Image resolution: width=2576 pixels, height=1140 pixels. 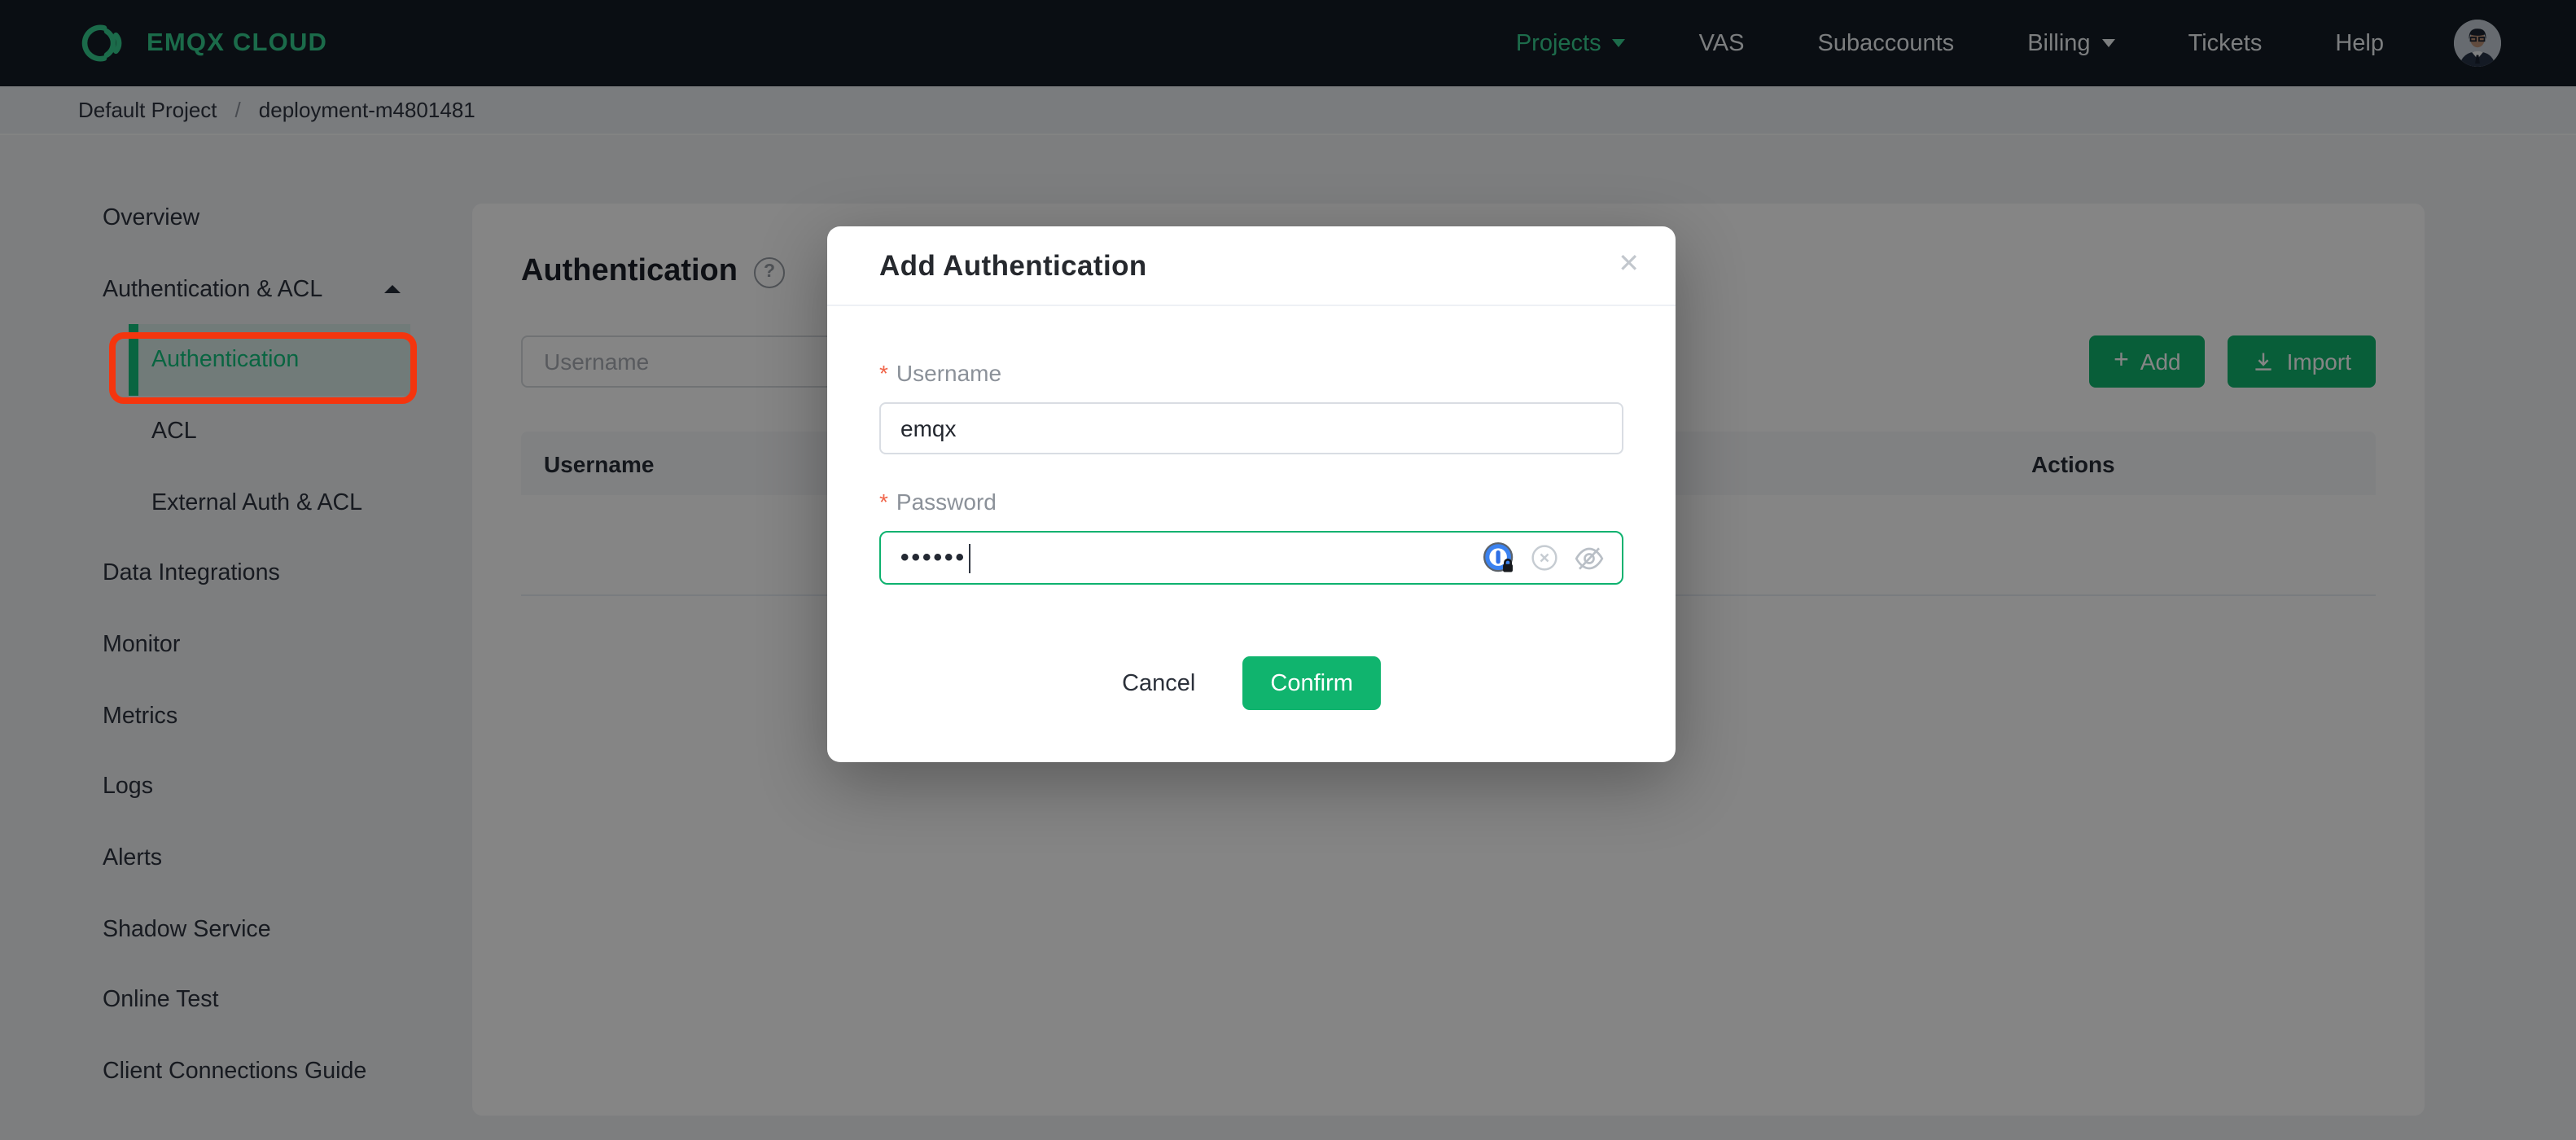 I want to click on modal-footer: Cancel Confirm, so click(x=1251, y=683).